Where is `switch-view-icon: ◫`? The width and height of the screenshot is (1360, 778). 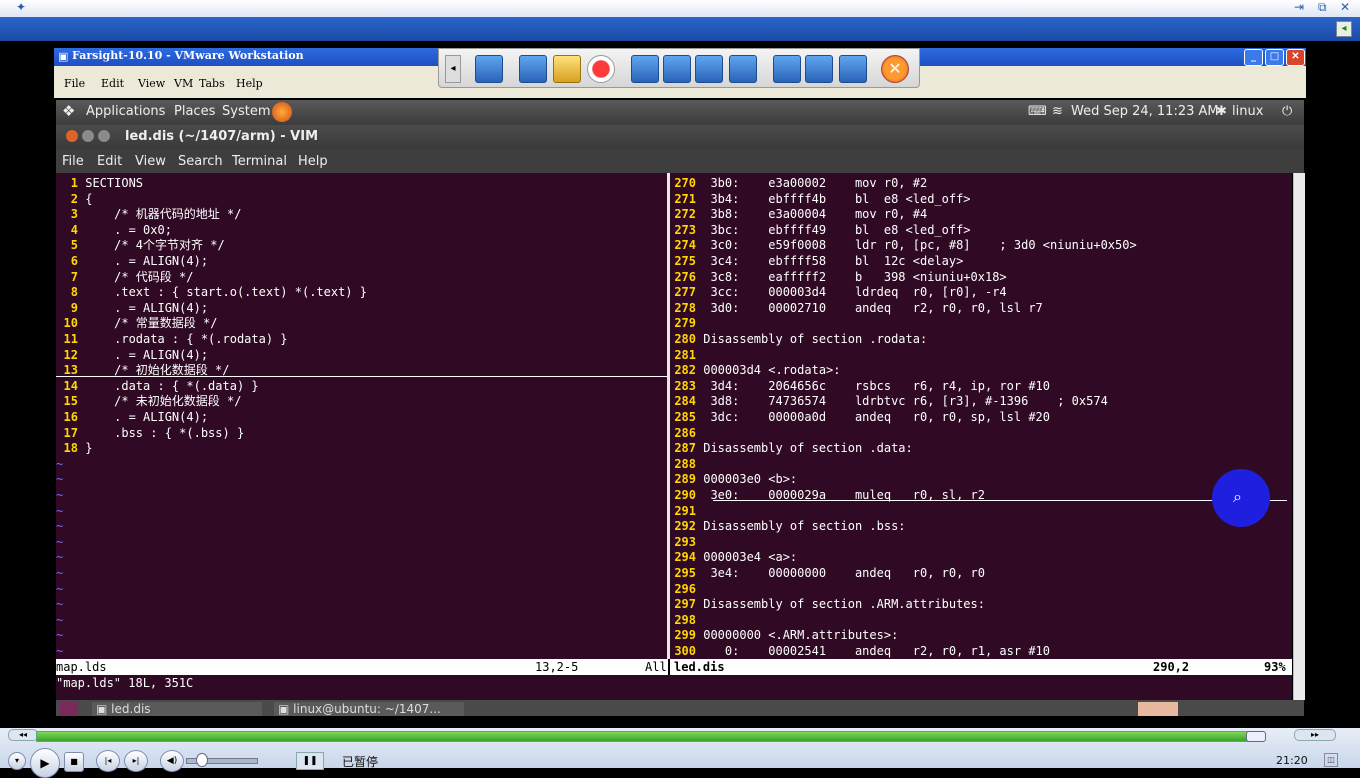
switch-view-icon: ◫ is located at coordinates (1331, 760).